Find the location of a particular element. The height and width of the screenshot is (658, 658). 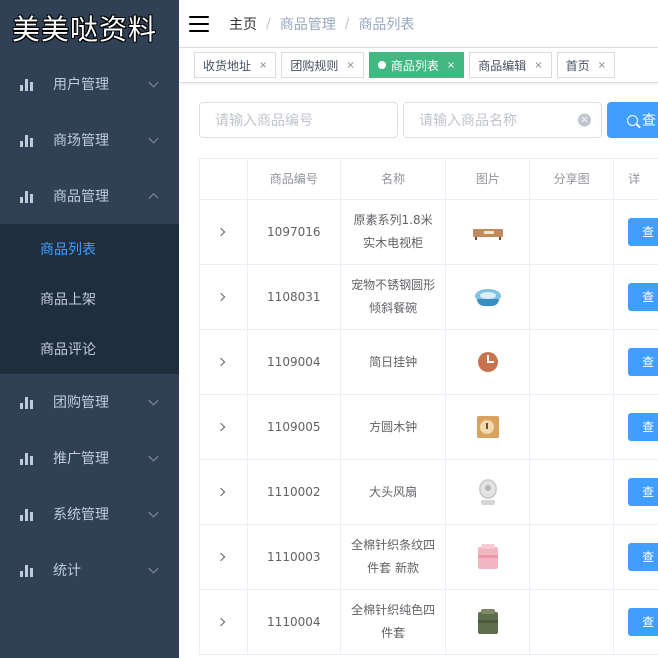

pink-bedding-image is located at coordinates (488, 557).